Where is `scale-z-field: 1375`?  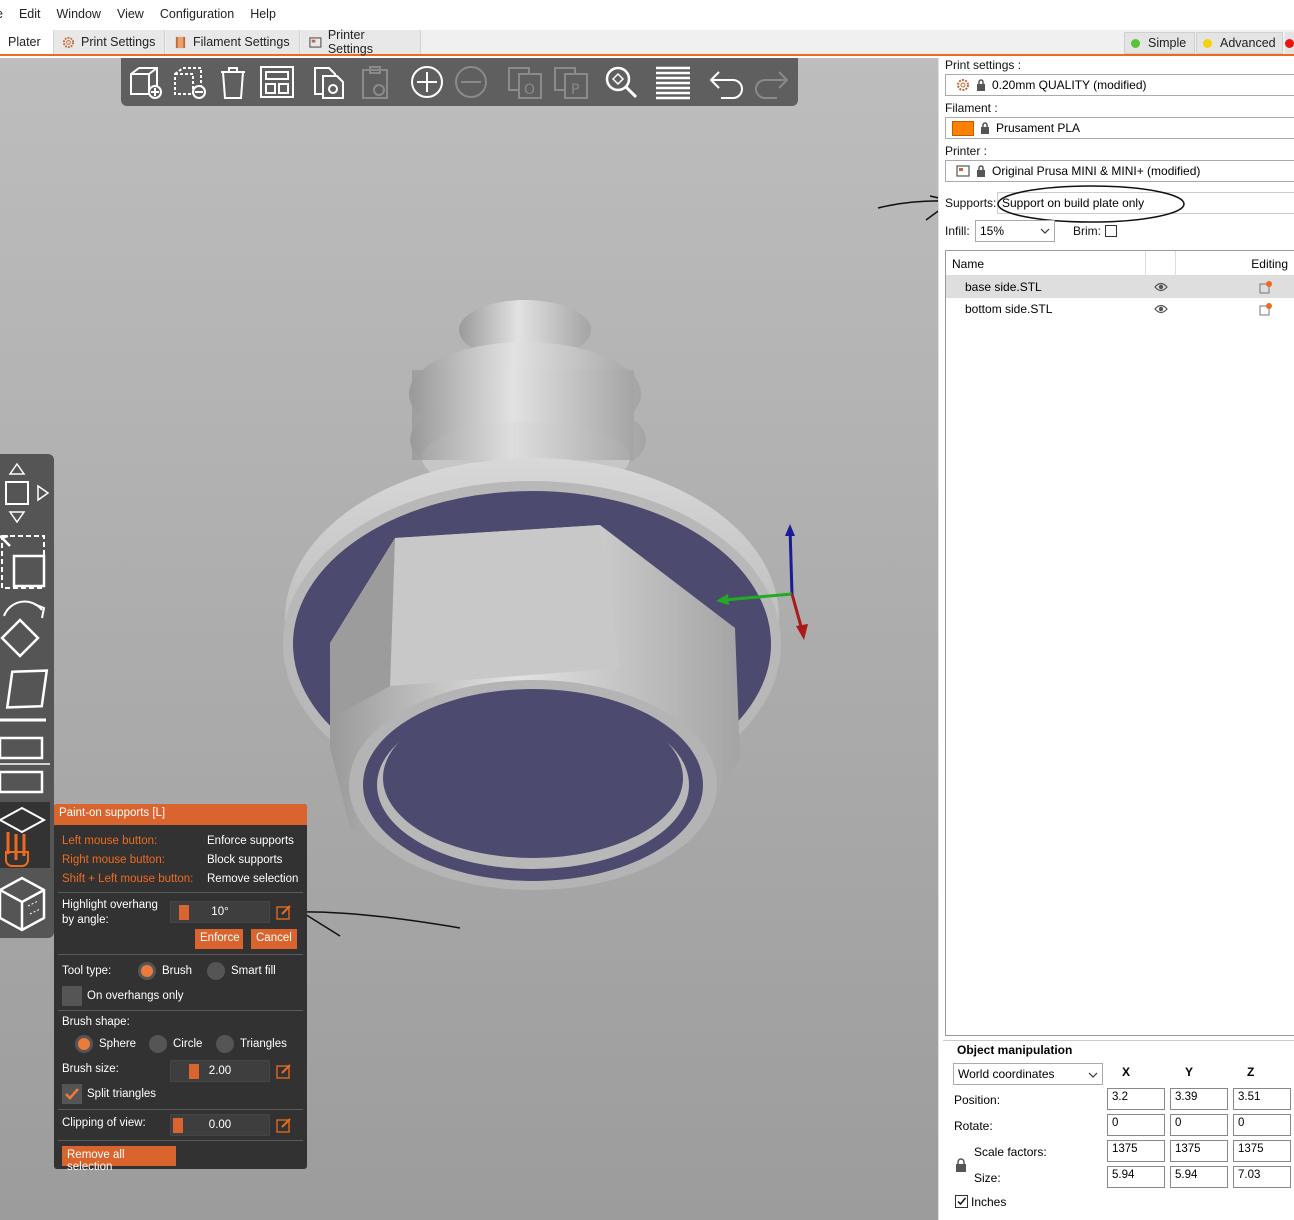 scale-z-field: 1375 is located at coordinates (1262, 1151).